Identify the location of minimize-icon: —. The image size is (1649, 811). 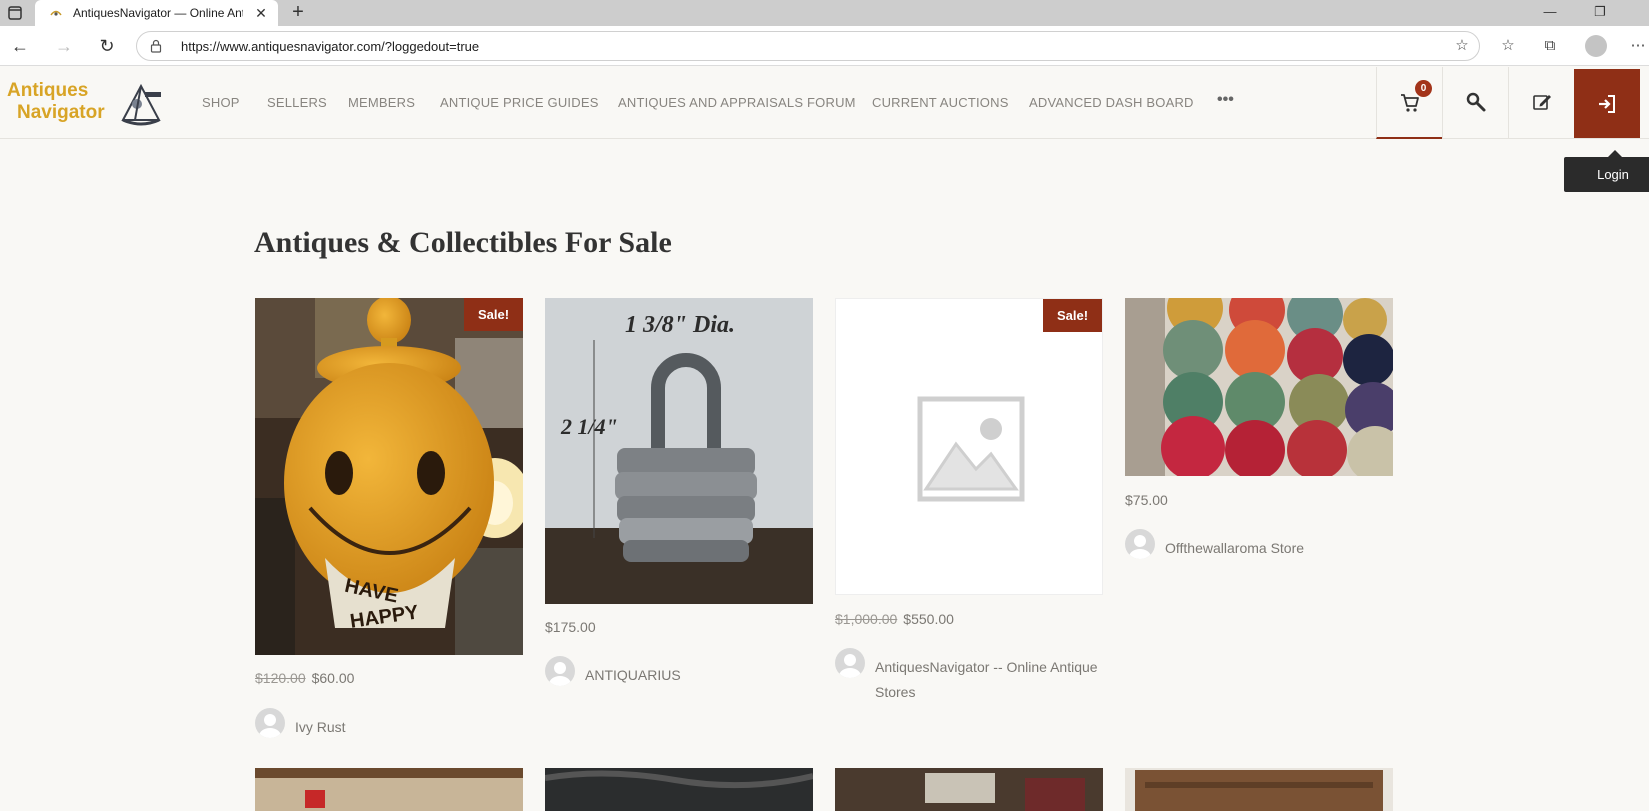
(1550, 12).